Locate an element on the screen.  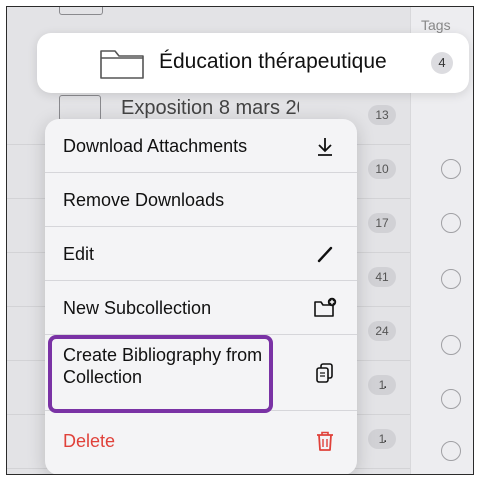
highlight-box is located at coordinates (160, 374).